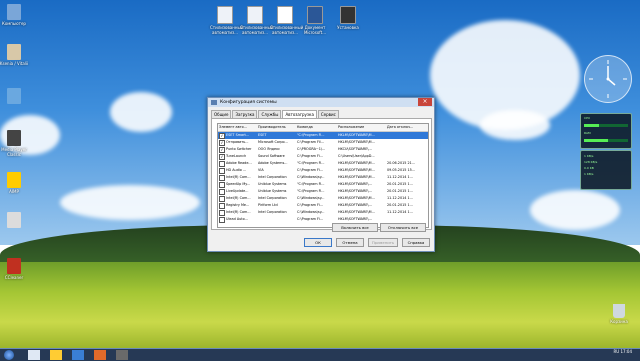  Describe the element at coordinates (245, 114) in the screenshot. I see `tab-Загрузка: Загрузка` at that location.